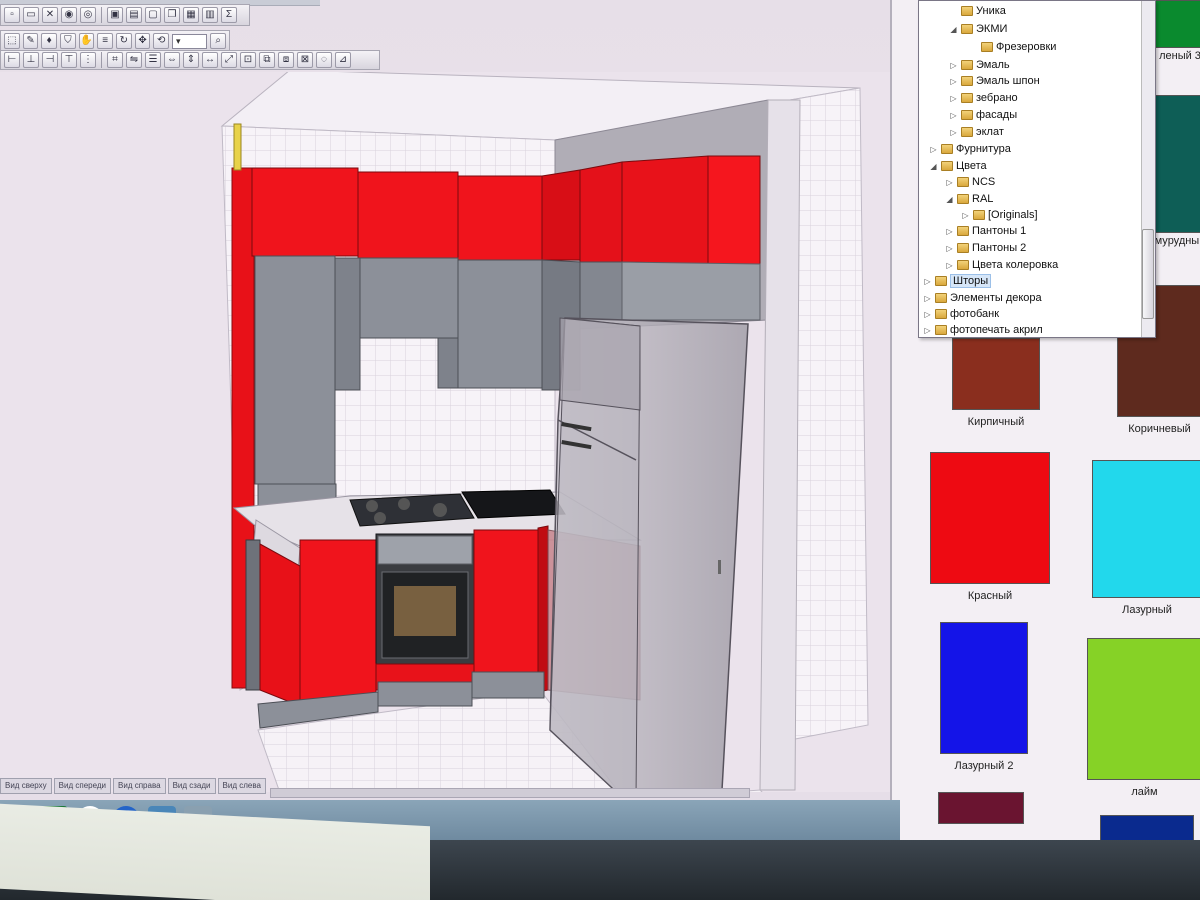 The height and width of the screenshot is (900, 1200). Describe the element at coordinates (50, 15) in the screenshot. I see `delete-icon: ✕` at that location.